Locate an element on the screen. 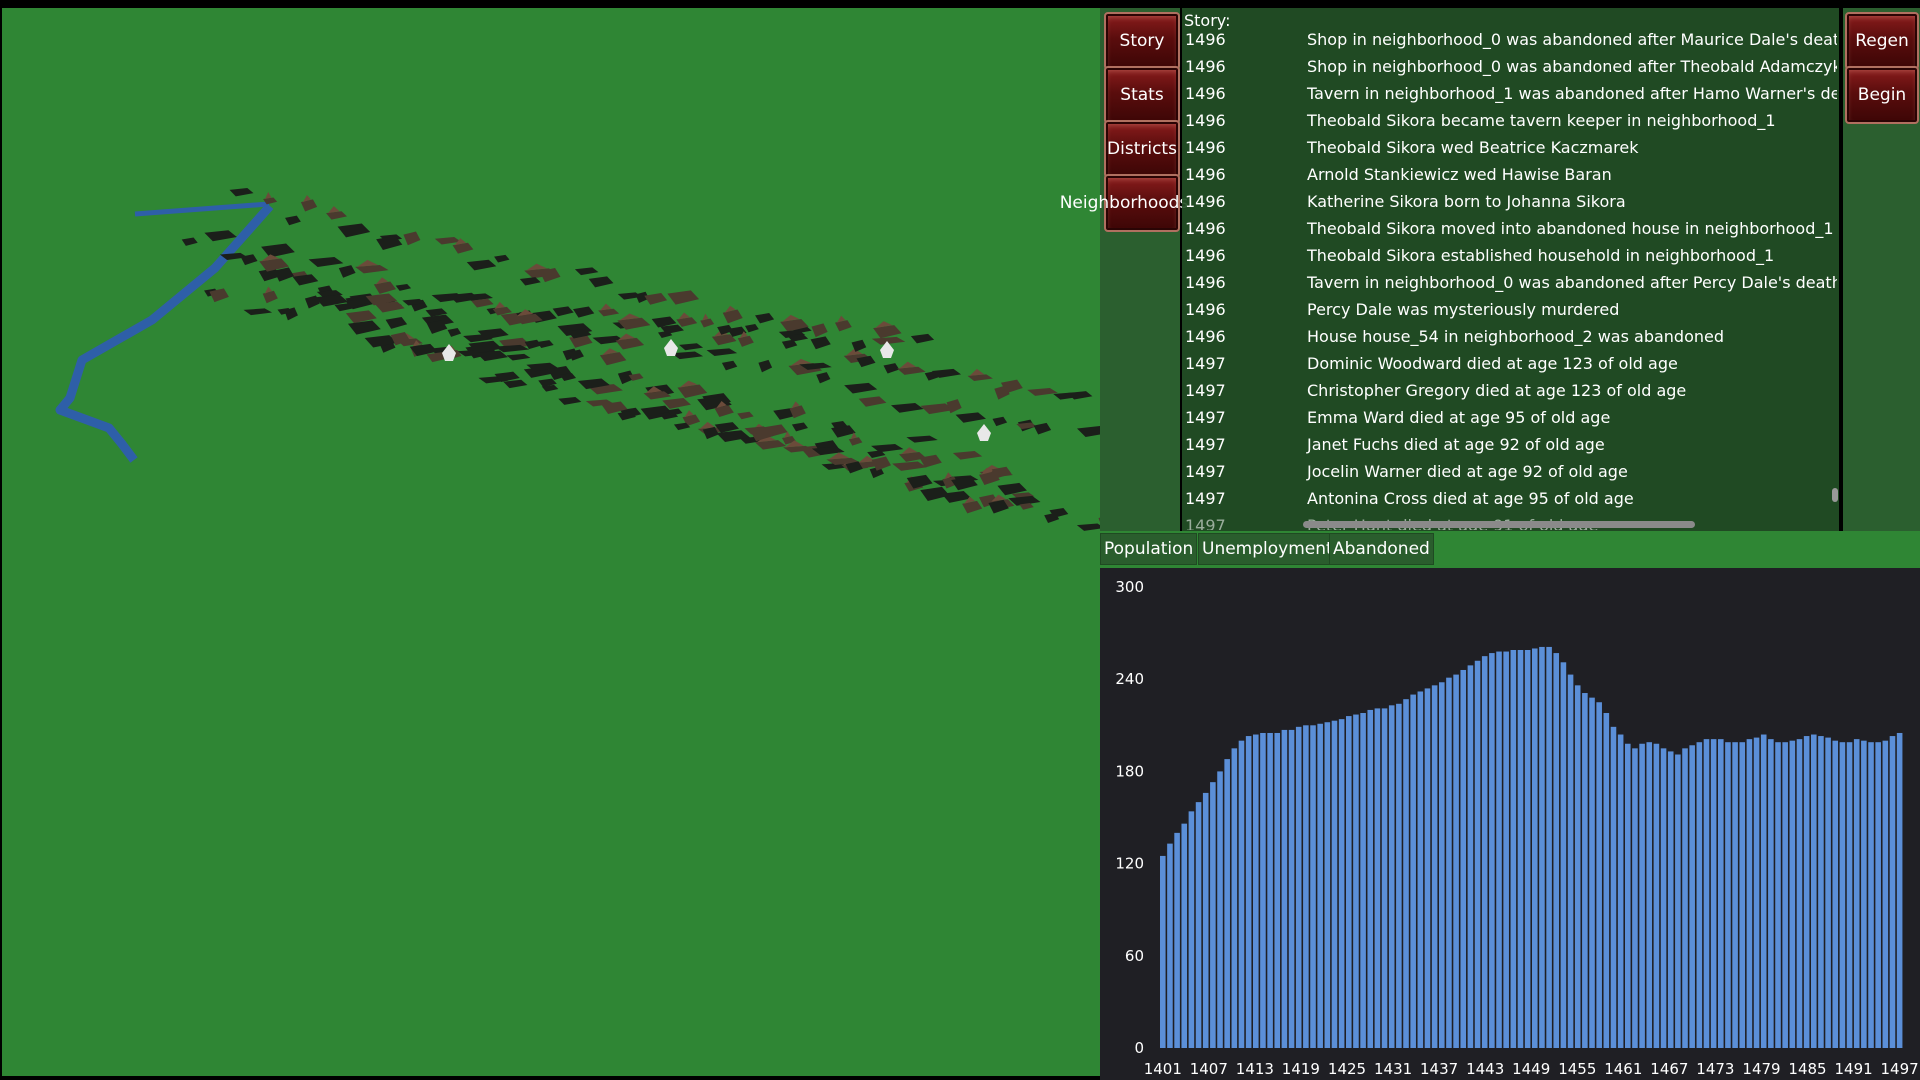 Image resolution: width=1920 pixels, height=1080 pixels. story-entry-year: 1496 is located at coordinates (1205, 93).